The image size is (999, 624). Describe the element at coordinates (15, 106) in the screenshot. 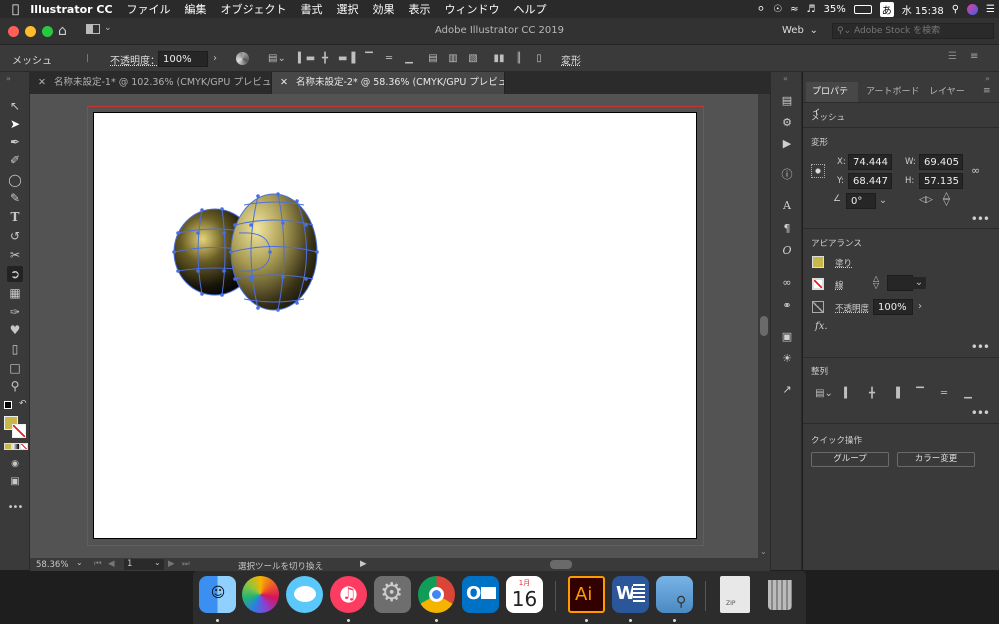

I see `selection-tool-icon: ↖` at that location.